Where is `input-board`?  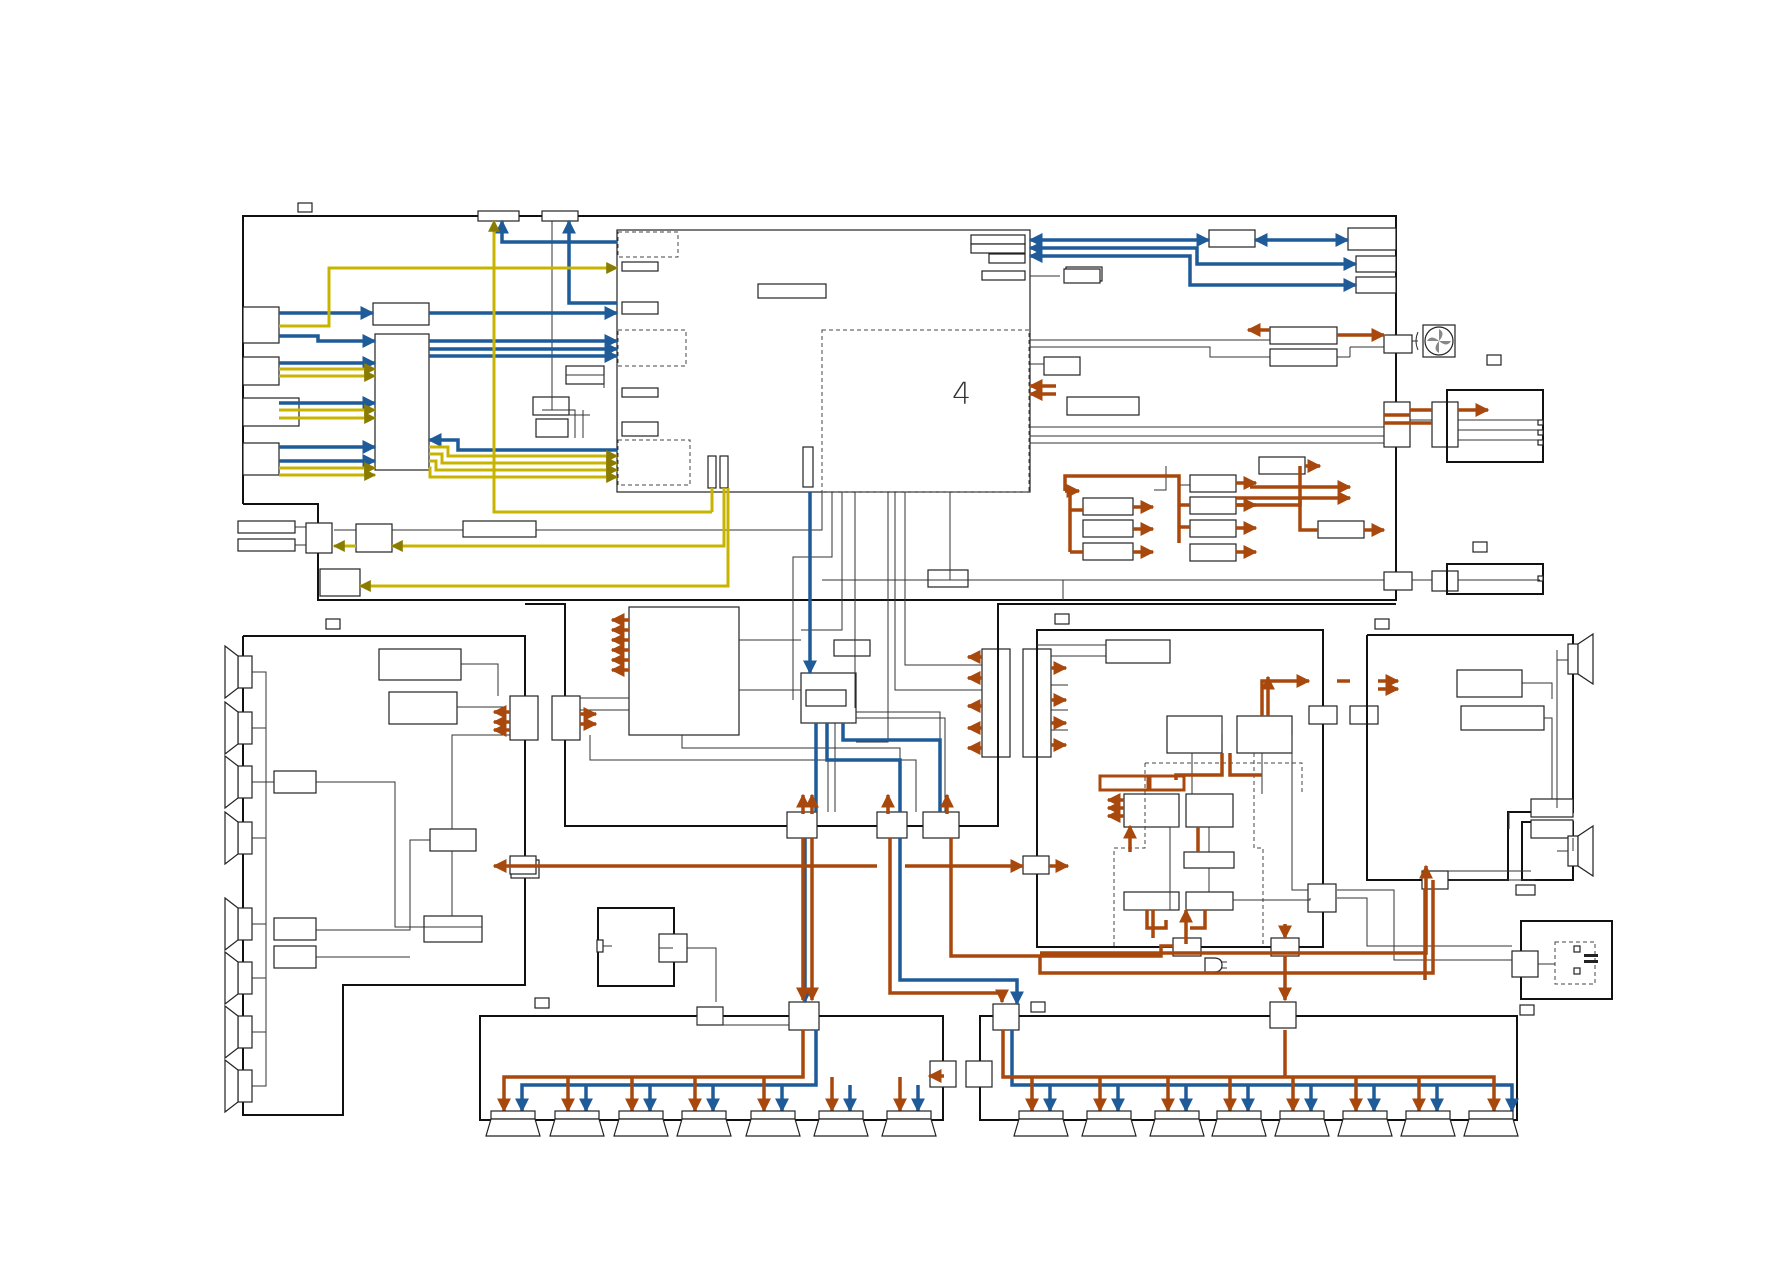 input-board is located at coordinates (1562, 968).